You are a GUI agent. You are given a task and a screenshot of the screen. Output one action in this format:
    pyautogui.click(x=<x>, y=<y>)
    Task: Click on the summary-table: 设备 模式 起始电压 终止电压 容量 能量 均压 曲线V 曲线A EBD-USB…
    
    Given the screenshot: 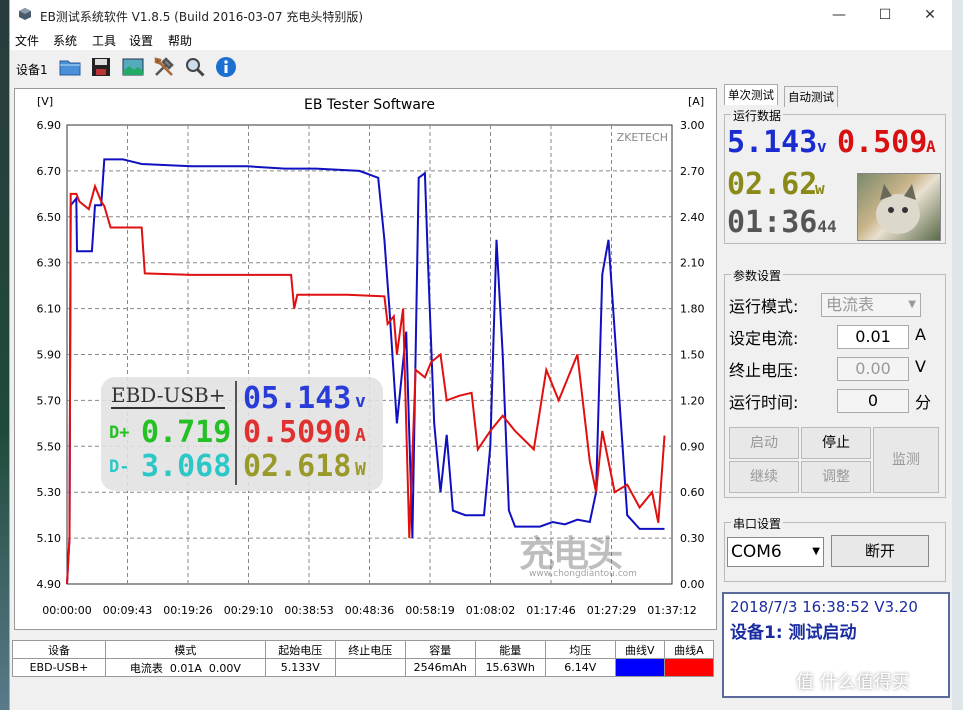 What is the action you would take?
    pyautogui.click(x=363, y=658)
    